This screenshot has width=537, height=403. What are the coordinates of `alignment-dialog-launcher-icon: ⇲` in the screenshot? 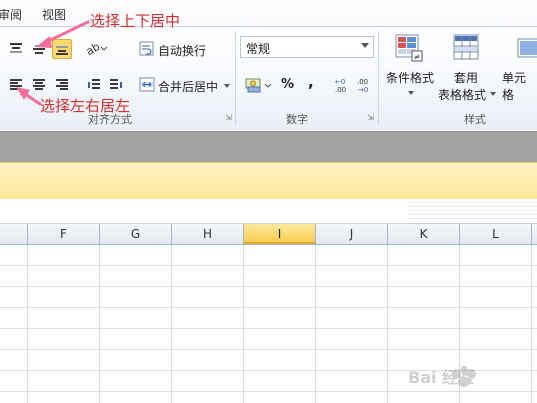 It's located at (228, 117).